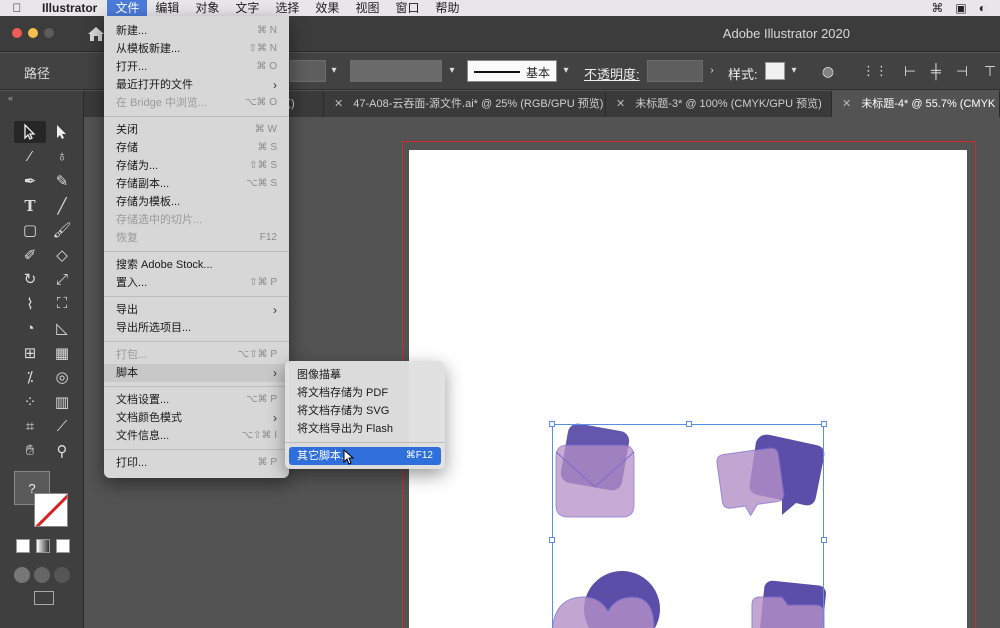  What do you see at coordinates (30, 279) in the screenshot?
I see `rotate-tool-icon: ↻` at bounding box center [30, 279].